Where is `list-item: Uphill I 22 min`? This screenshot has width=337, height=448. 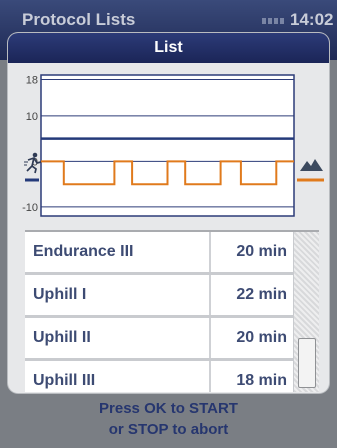
list-item: Uphill I 22 min is located at coordinates (159, 296).